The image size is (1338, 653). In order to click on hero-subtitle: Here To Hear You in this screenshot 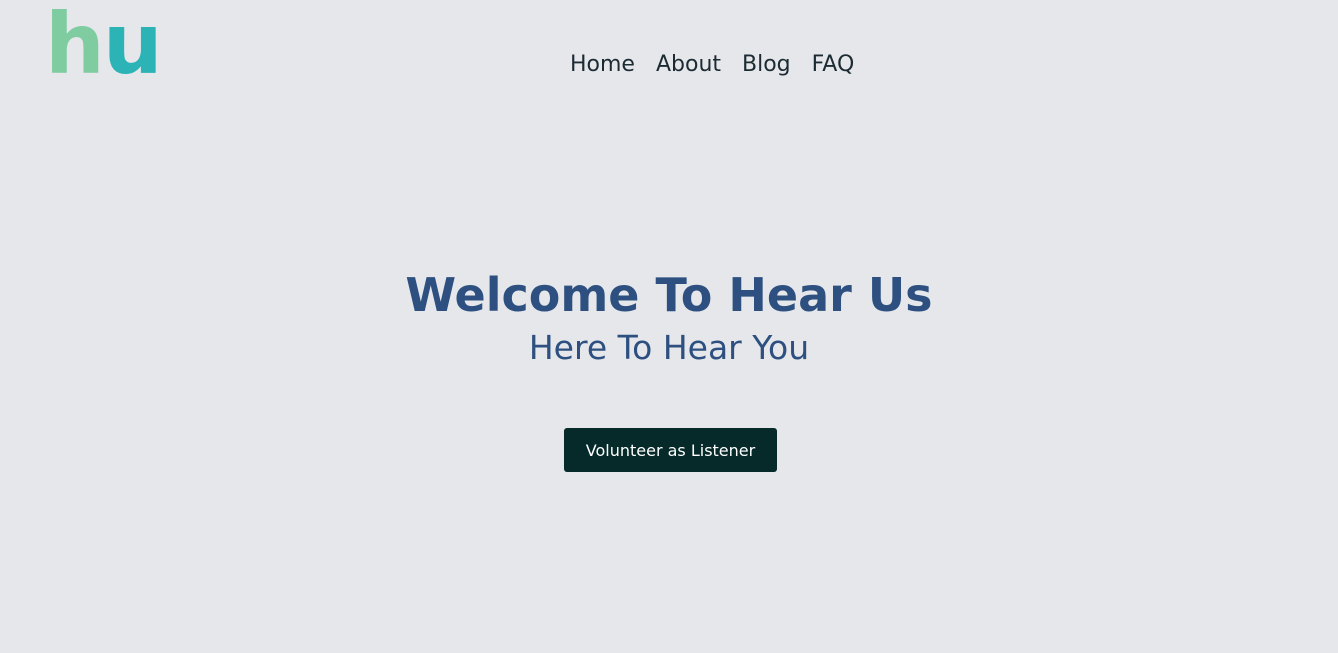, I will do `click(669, 347)`.